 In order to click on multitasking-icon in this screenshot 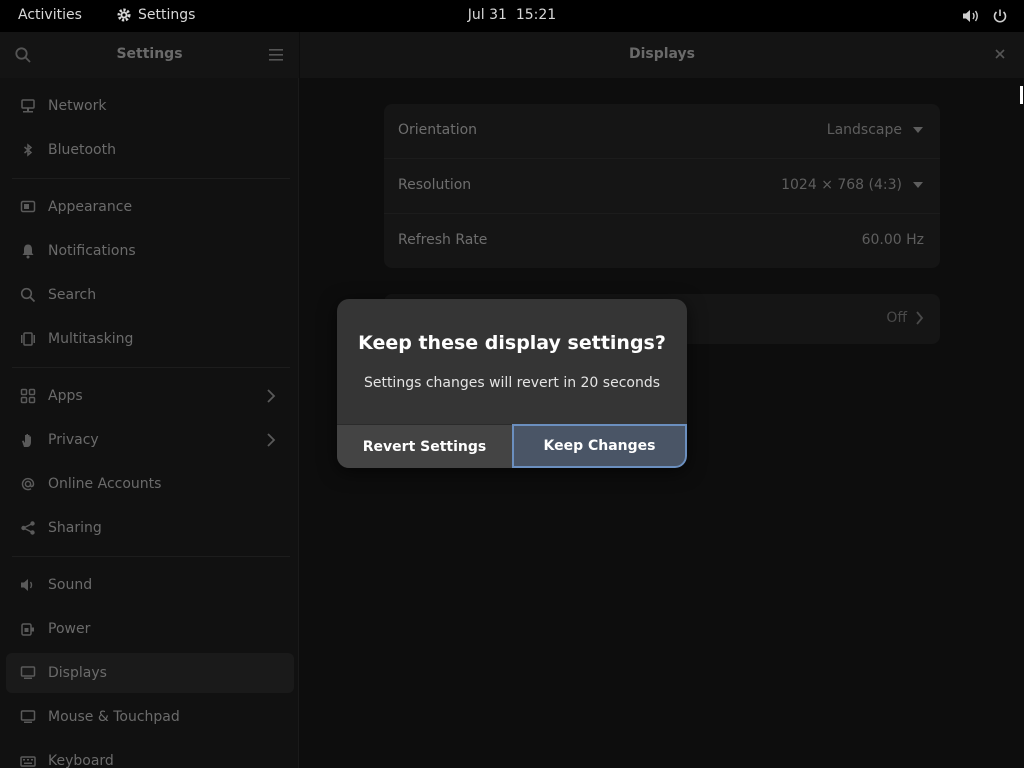, I will do `click(28, 339)`.